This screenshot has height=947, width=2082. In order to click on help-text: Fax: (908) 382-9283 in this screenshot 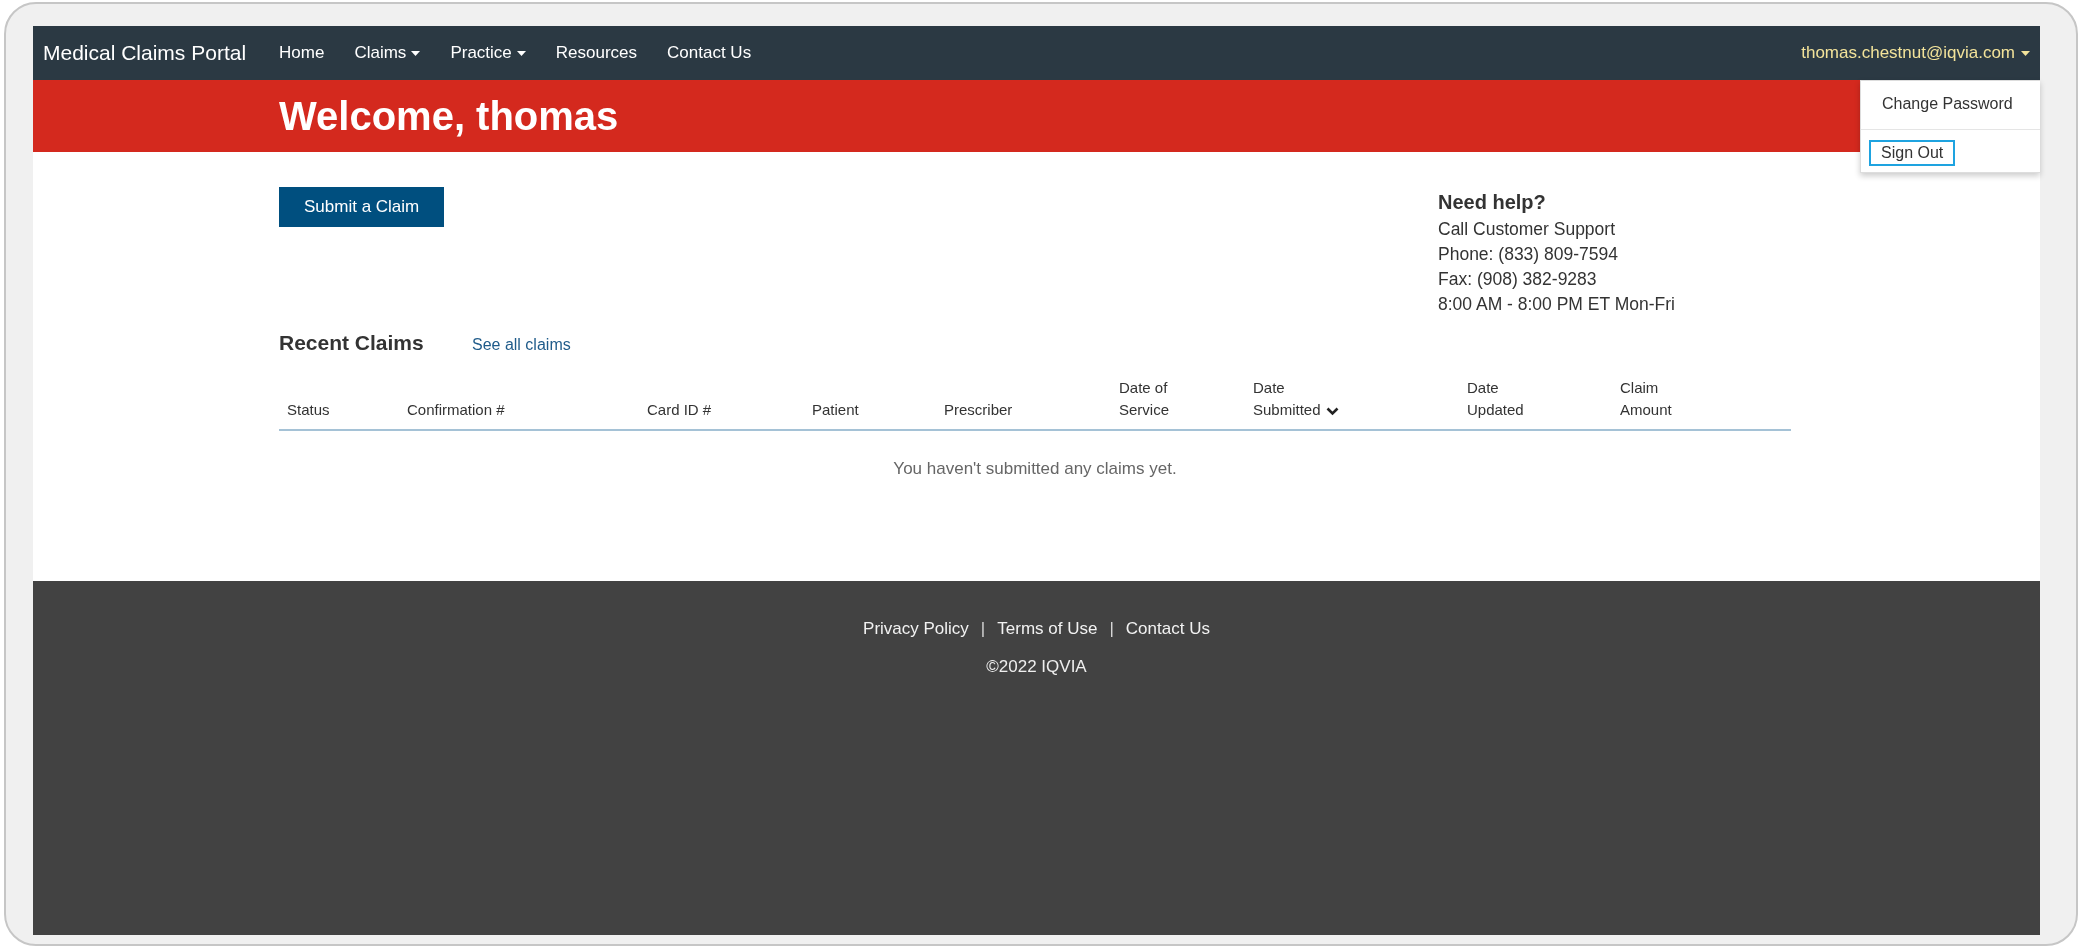, I will do `click(1518, 279)`.